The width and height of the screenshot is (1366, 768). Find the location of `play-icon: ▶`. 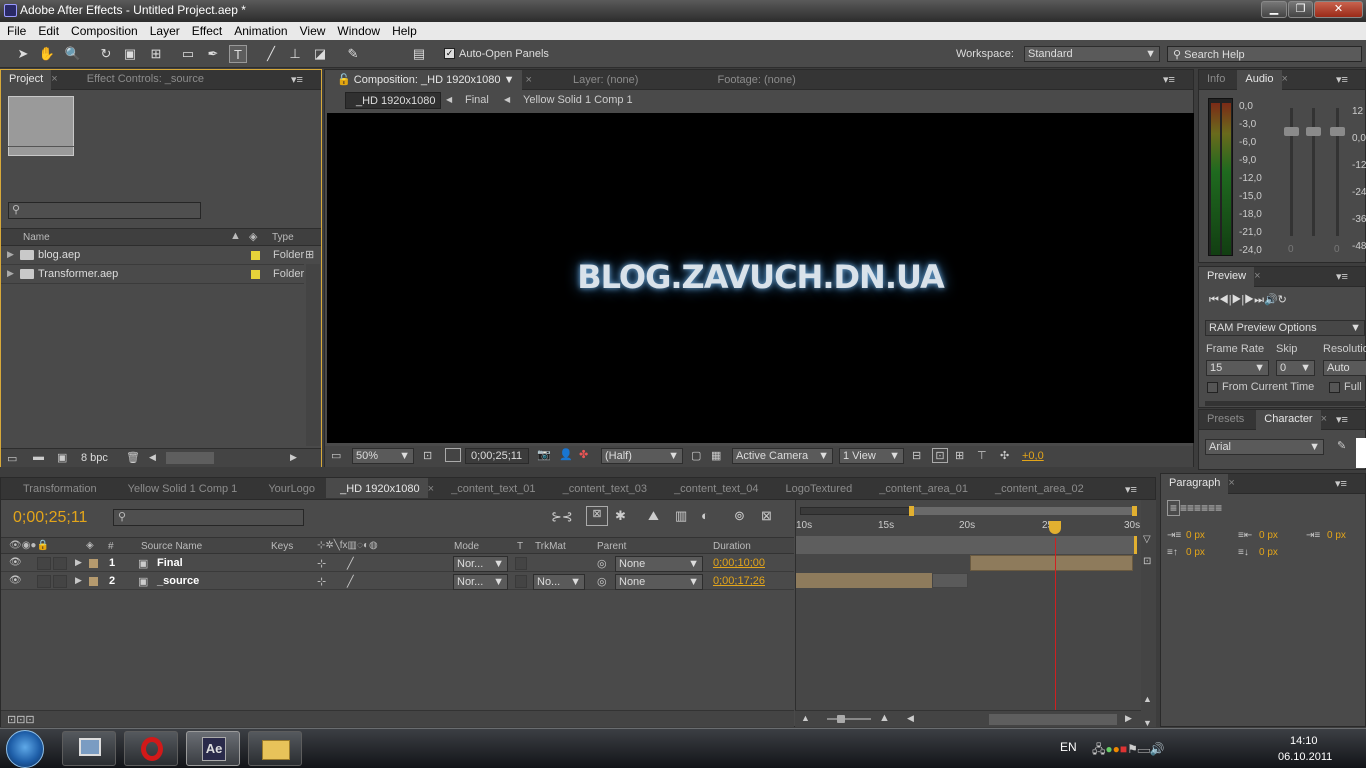

play-icon: ▶ is located at coordinates (1237, 300).